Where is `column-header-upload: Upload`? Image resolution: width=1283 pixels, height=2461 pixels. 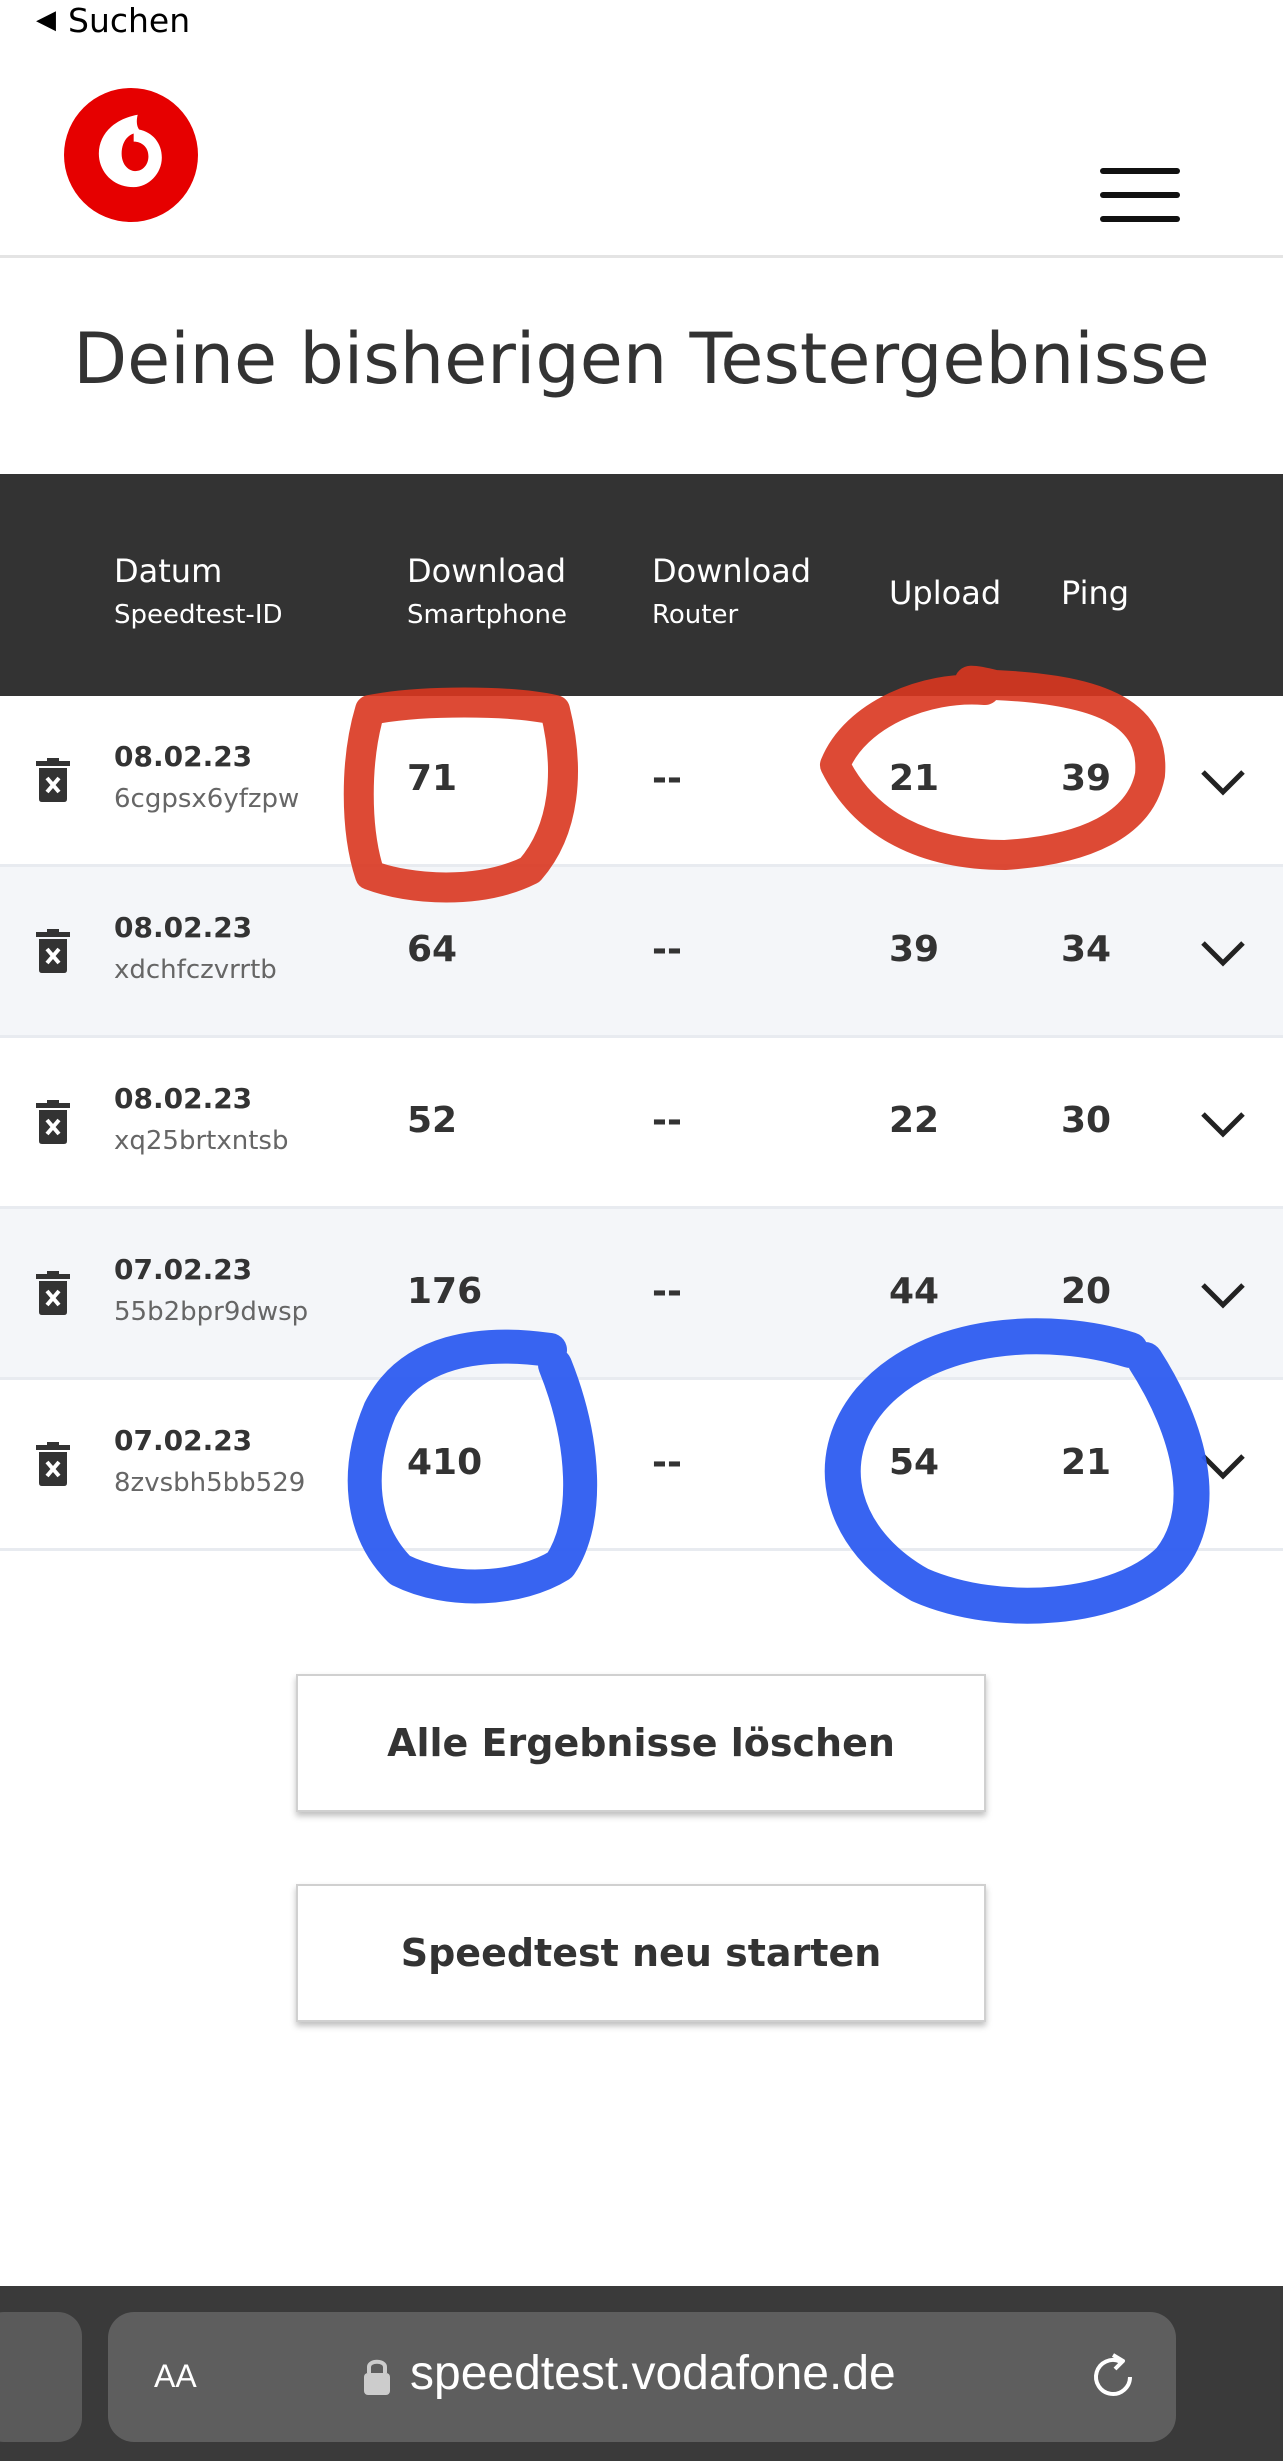 column-header-upload: Upload is located at coordinates (945, 593).